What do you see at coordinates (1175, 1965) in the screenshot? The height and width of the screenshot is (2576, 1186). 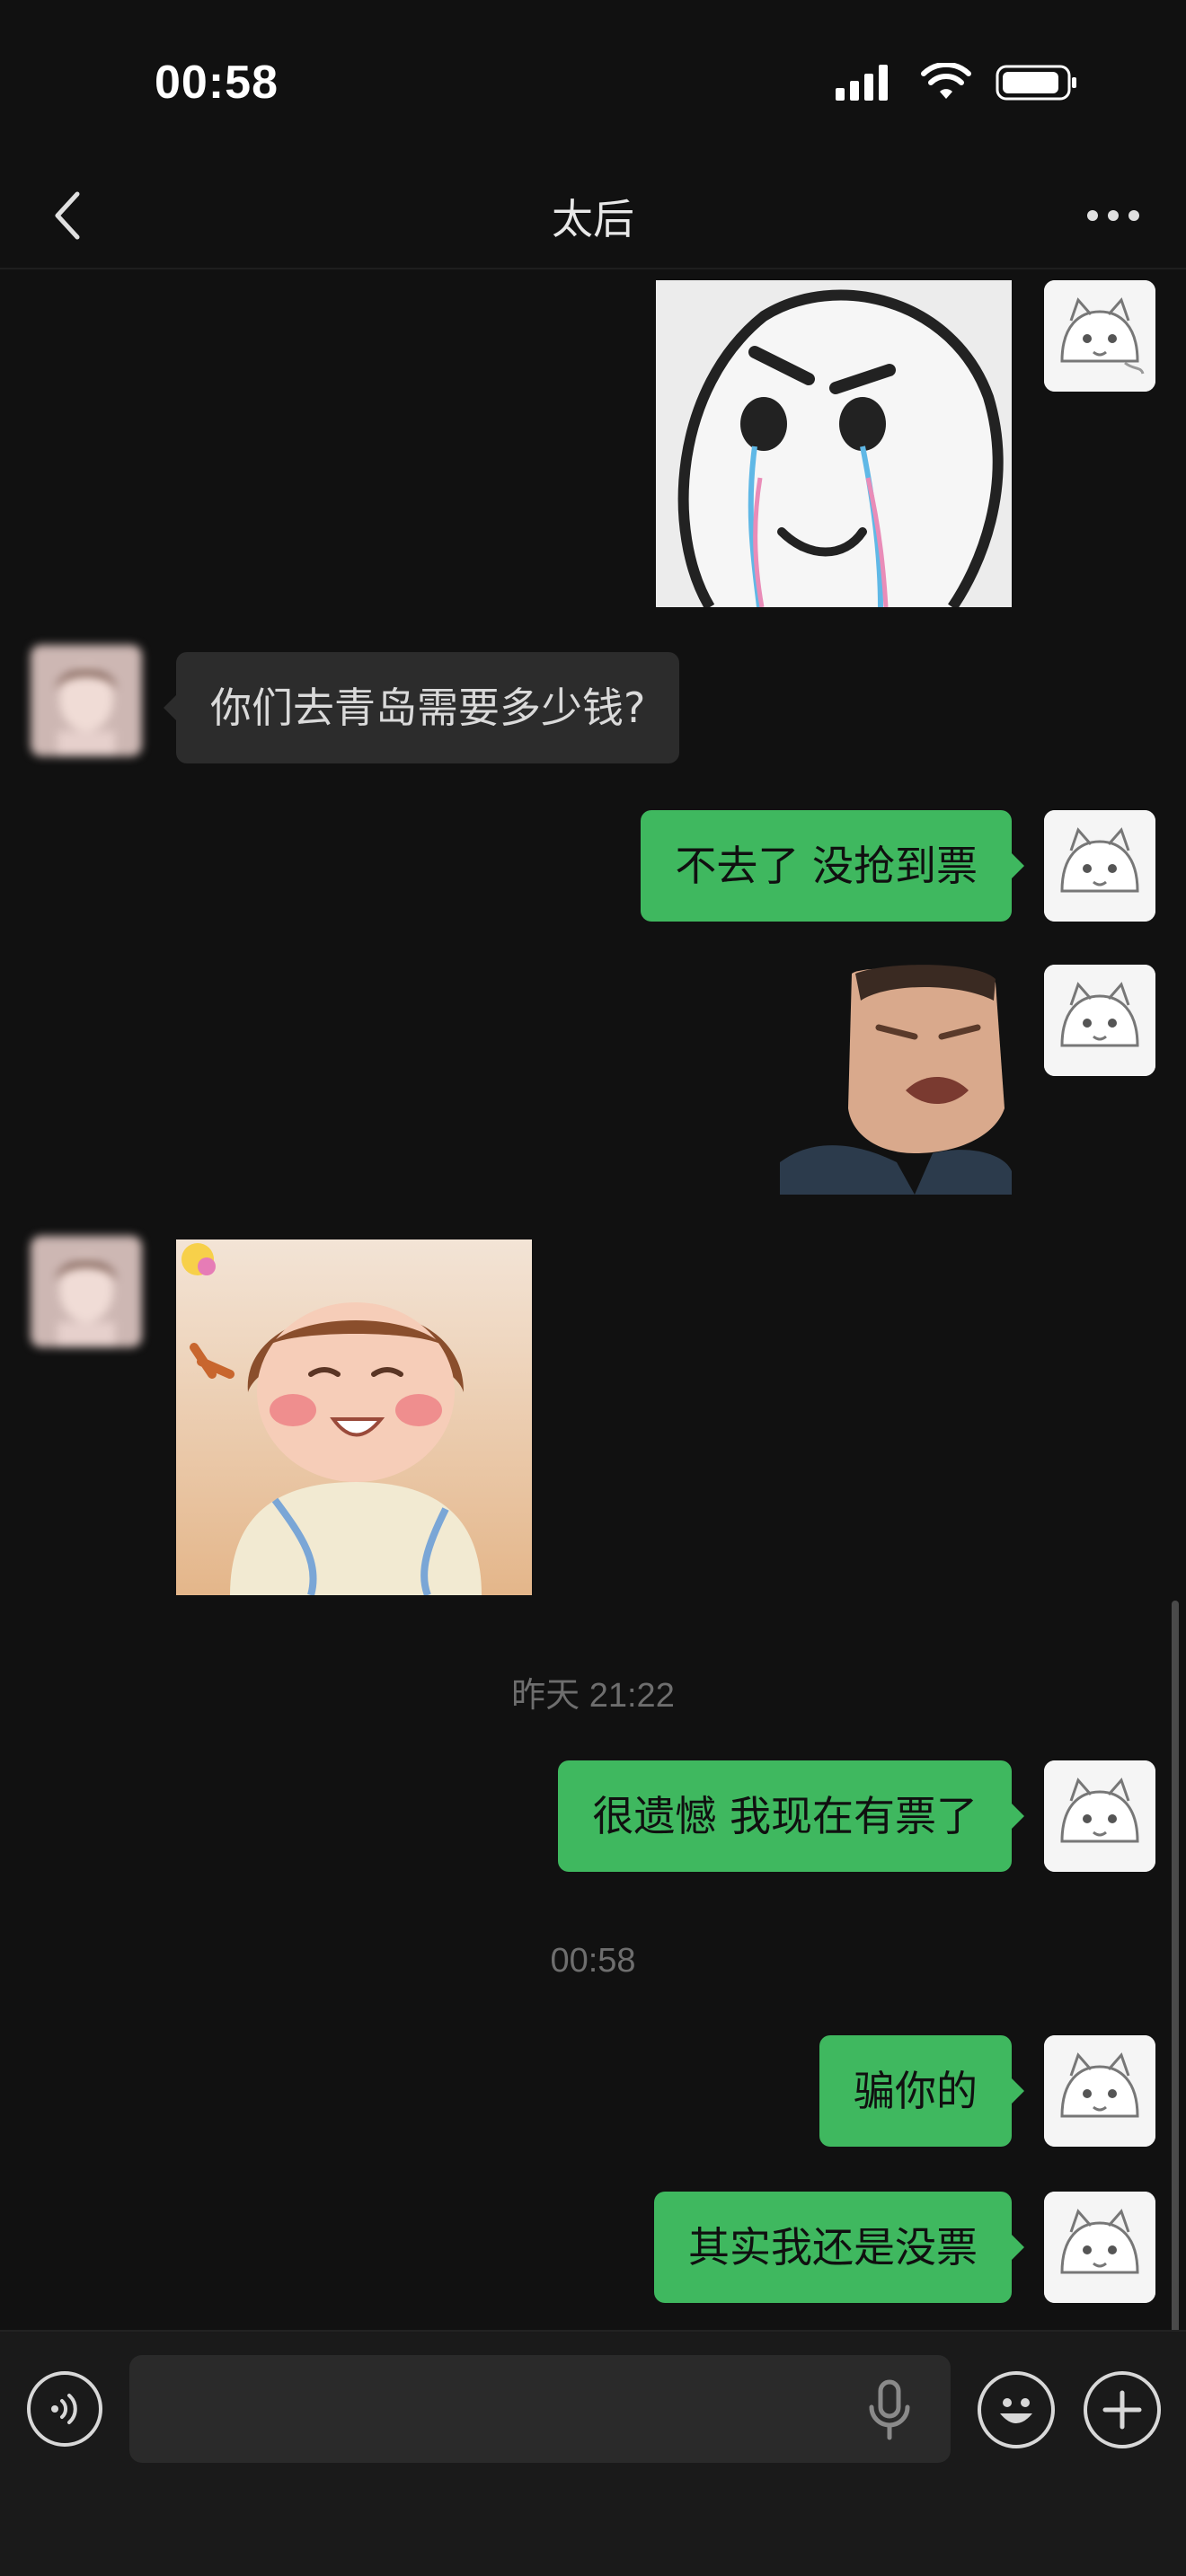 I see `scrollbar` at bounding box center [1175, 1965].